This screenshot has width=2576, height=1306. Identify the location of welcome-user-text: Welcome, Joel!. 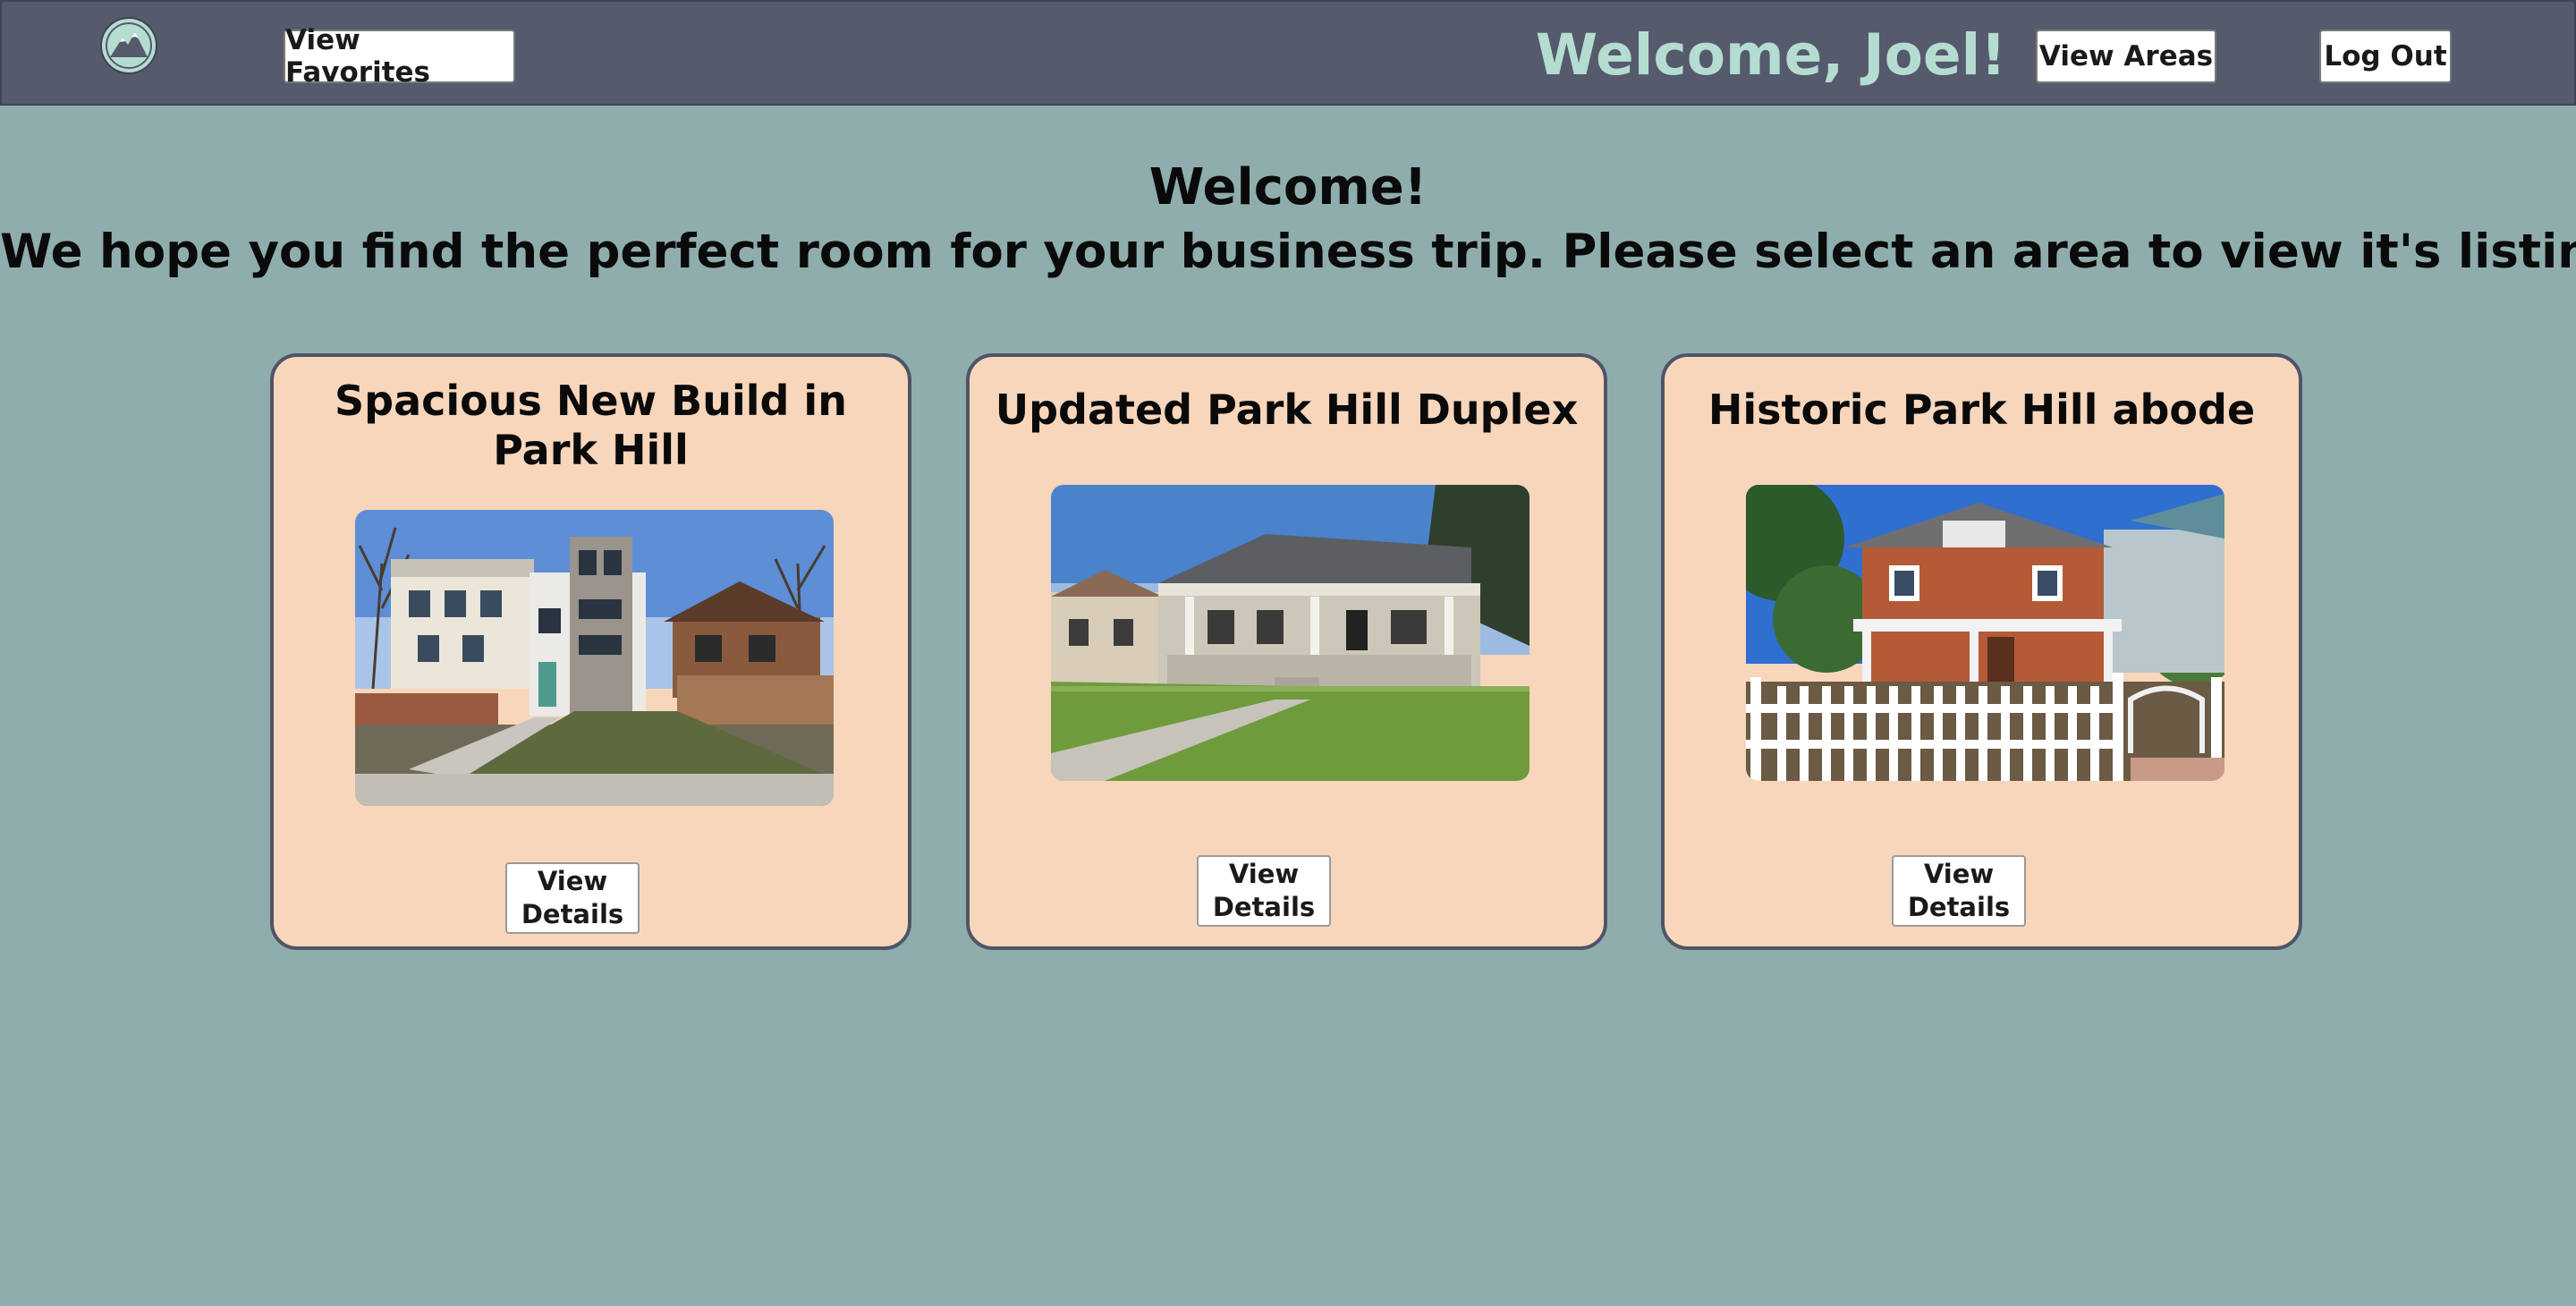
(1770, 55).